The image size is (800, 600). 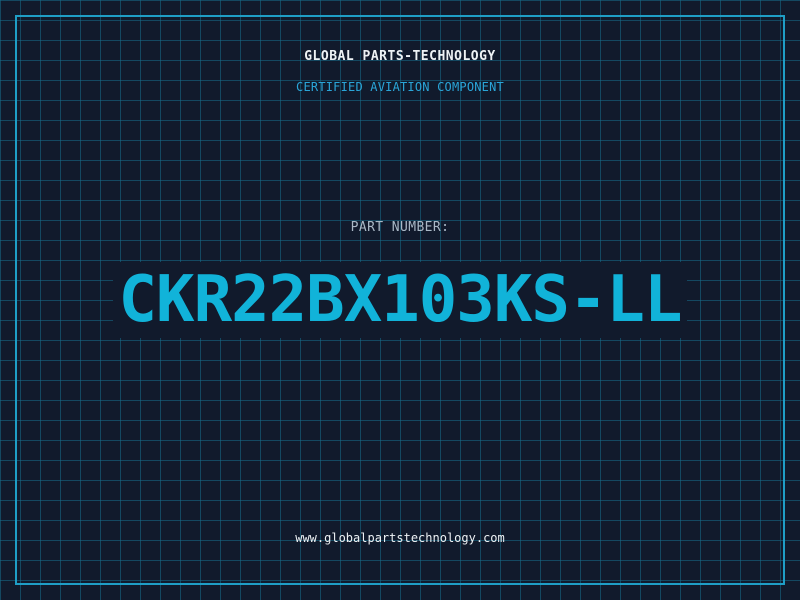 What do you see at coordinates (400, 227) in the screenshot?
I see `part-number-label: PART NUMBER:` at bounding box center [400, 227].